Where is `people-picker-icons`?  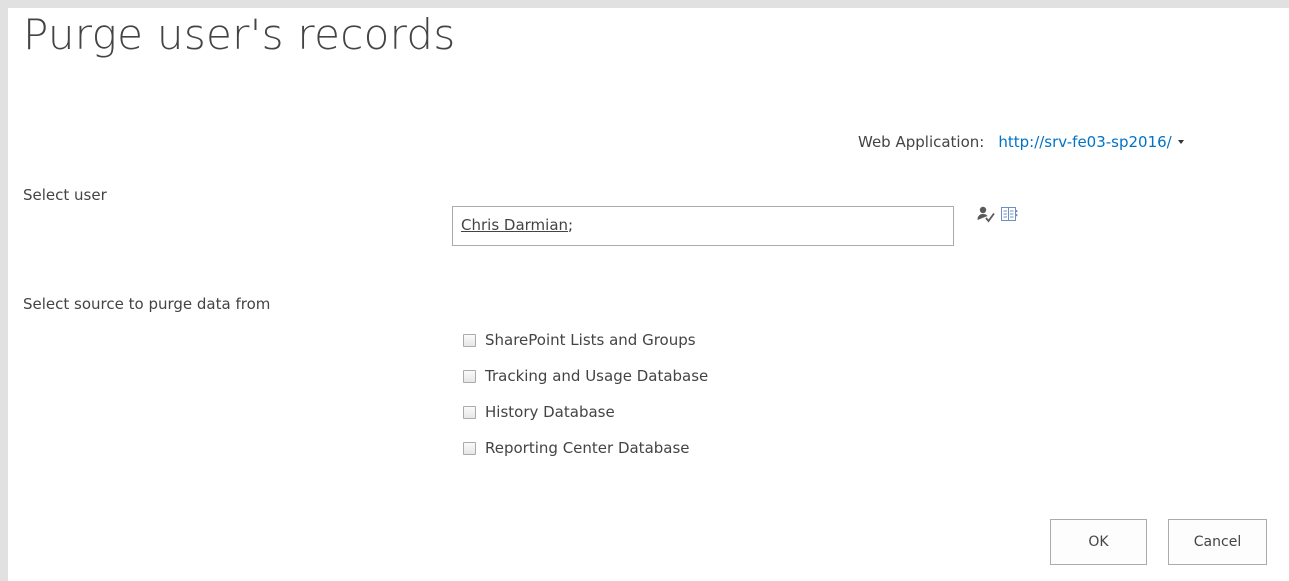
people-picker-icons is located at coordinates (997, 216).